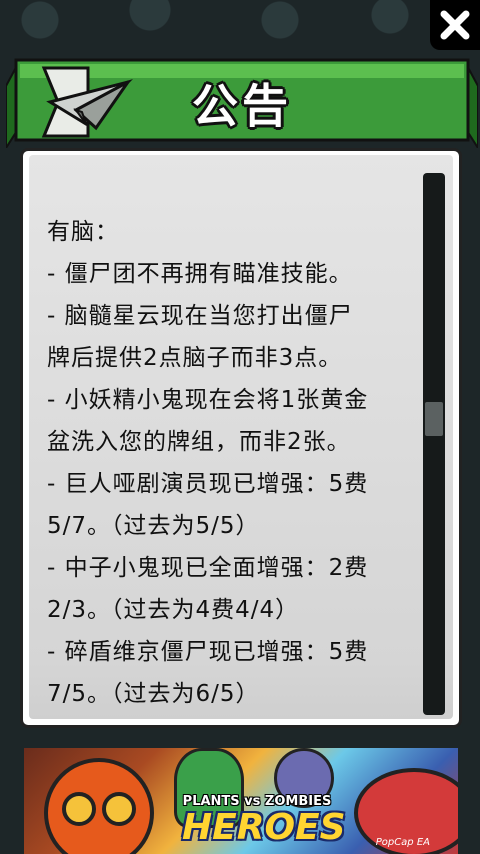 This screenshot has width=480, height=854. Describe the element at coordinates (153, 526) in the screenshot. I see `announcement-line: 5/7。（过去为5/5）` at that location.